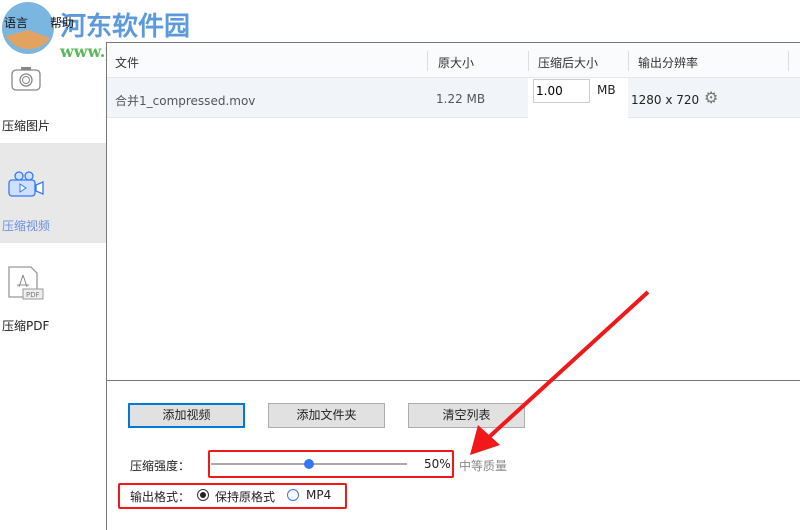 The height and width of the screenshot is (530, 800). I want to click on resolution: 1280 x 720, so click(665, 100).